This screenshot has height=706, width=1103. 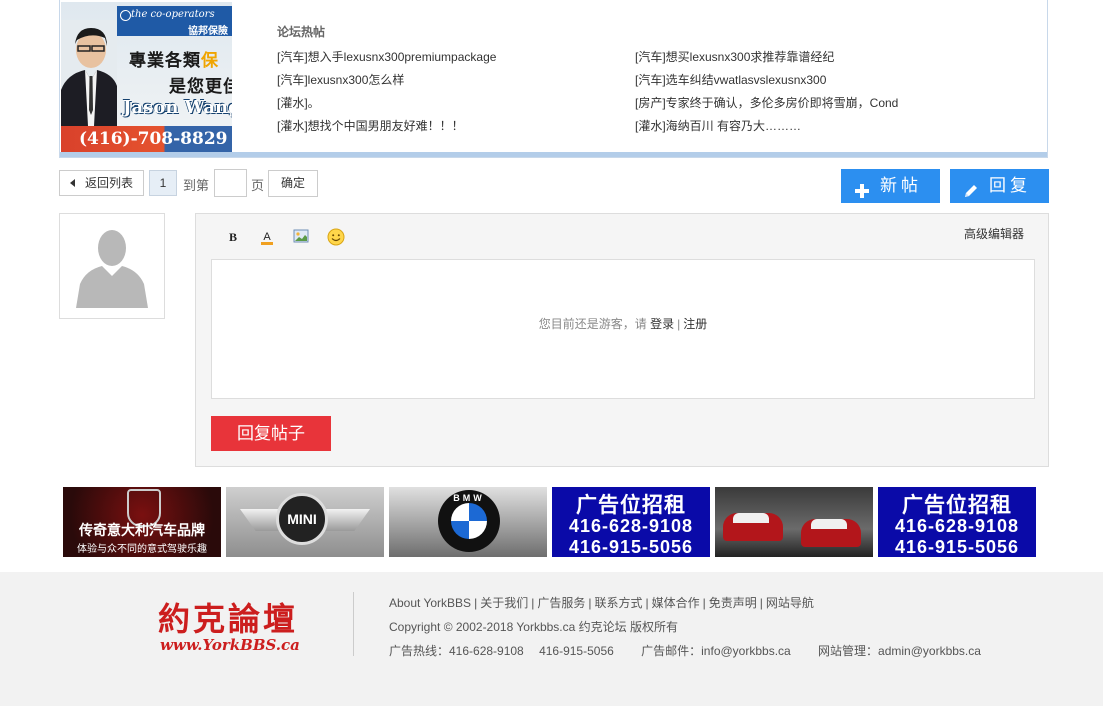 I want to click on plus-icon, so click(x=862, y=187).